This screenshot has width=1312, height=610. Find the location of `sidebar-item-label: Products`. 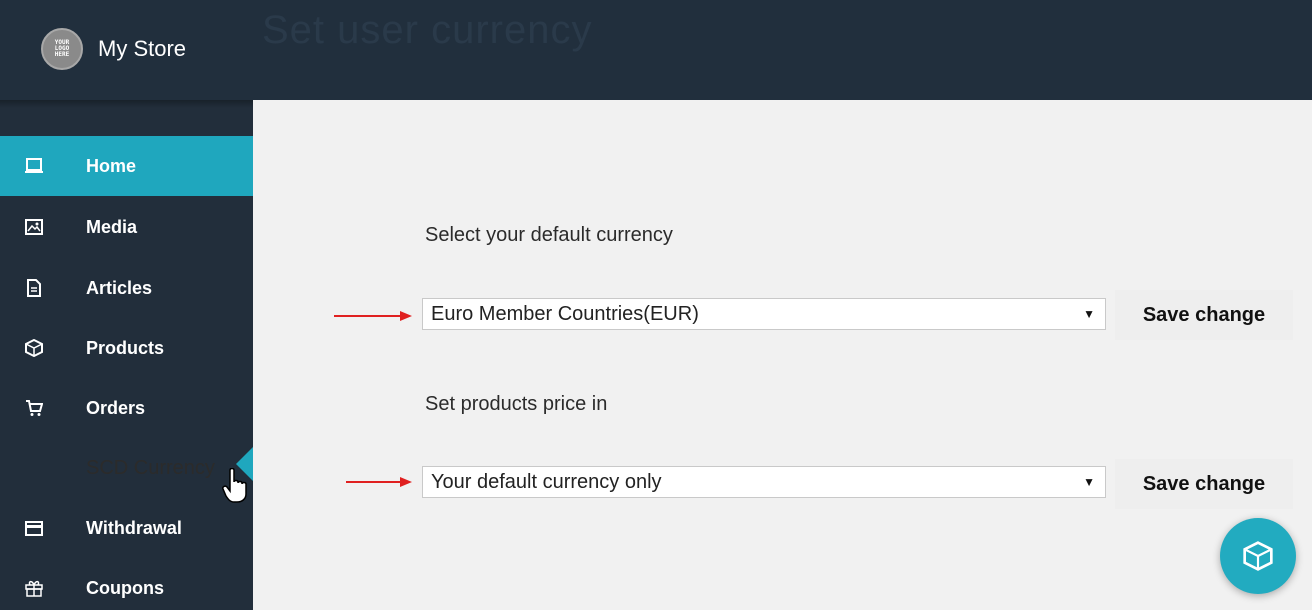

sidebar-item-label: Products is located at coordinates (125, 347).